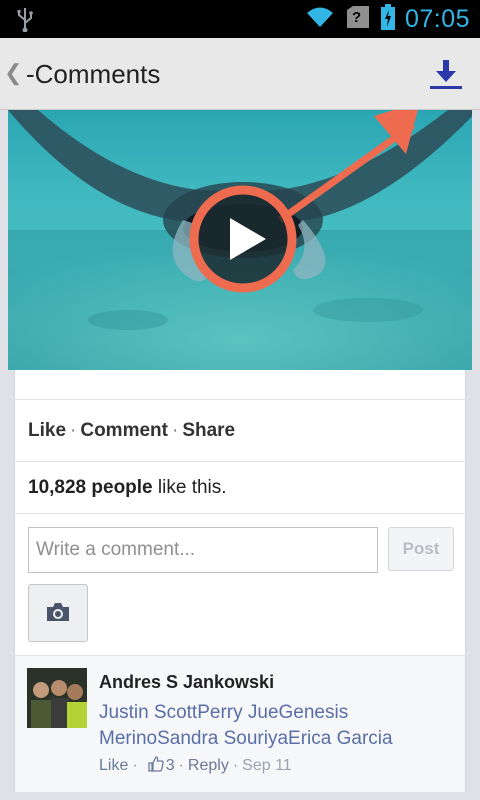 This screenshot has height=800, width=480. Describe the element at coordinates (170, 765) in the screenshot. I see `comment-like-count: 3` at that location.